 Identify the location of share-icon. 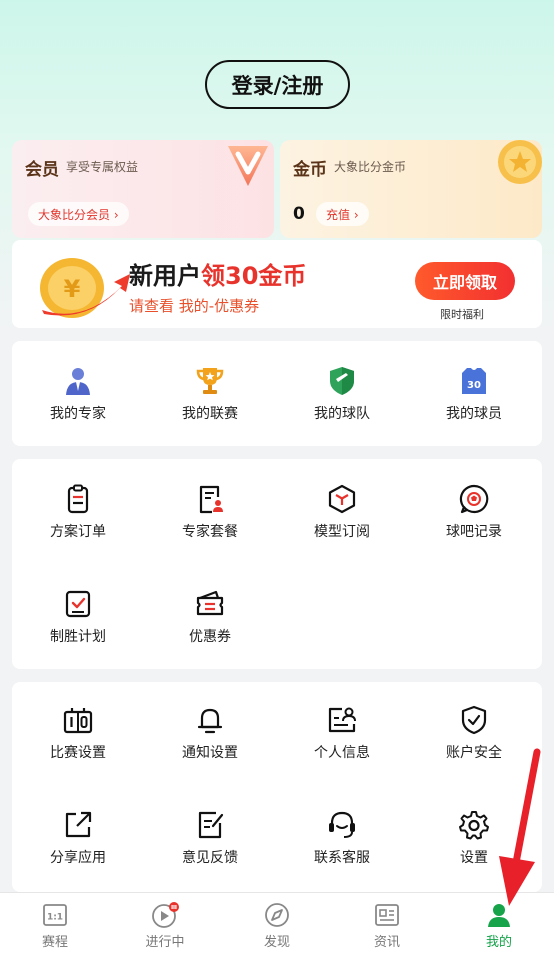
(78, 824).